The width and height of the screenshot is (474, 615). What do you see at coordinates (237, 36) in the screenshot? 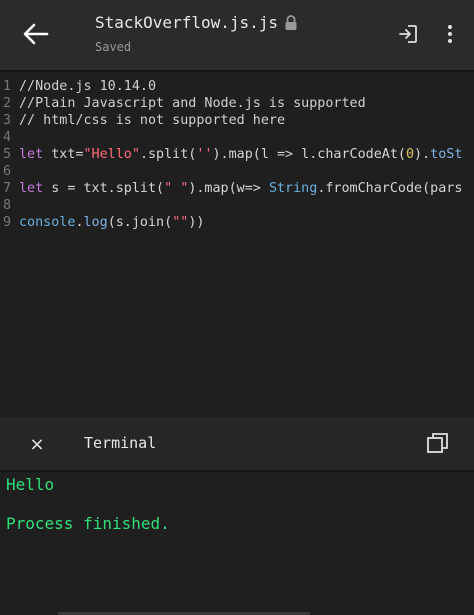
I see `app-bar: StackOverflow.js.js Saved` at bounding box center [237, 36].